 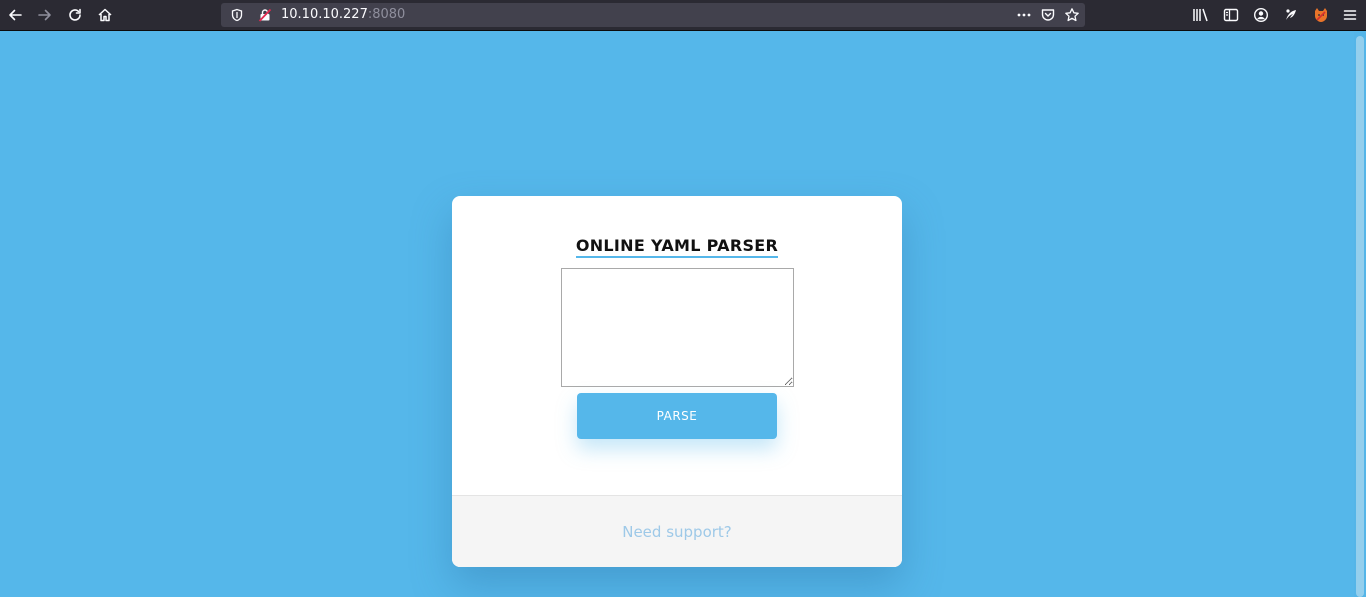 I want to click on browser-toolbar: 10.10.10.227:8080, so click(x=683, y=15).